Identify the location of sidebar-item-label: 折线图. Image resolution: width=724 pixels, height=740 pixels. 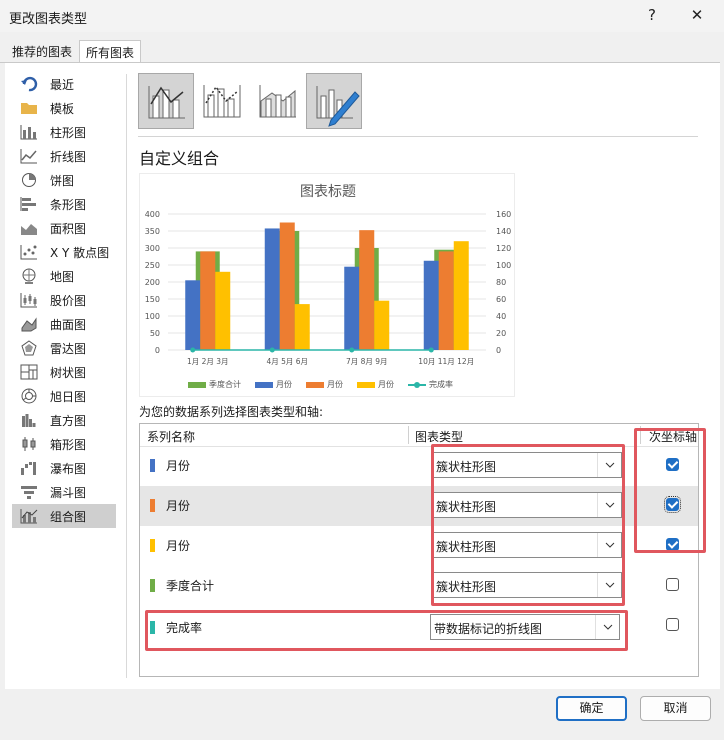
(68, 156).